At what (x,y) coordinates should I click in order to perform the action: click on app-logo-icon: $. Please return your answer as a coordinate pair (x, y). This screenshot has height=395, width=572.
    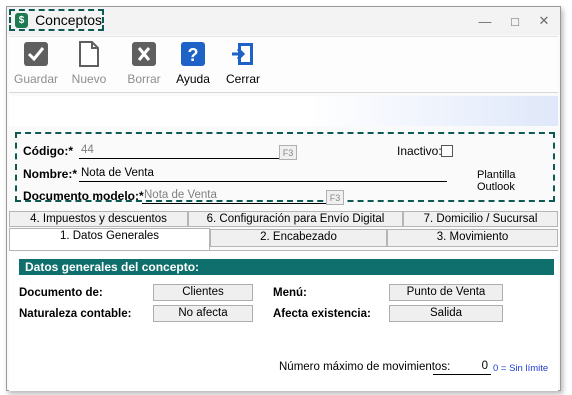
    Looking at the image, I should click on (22, 20).